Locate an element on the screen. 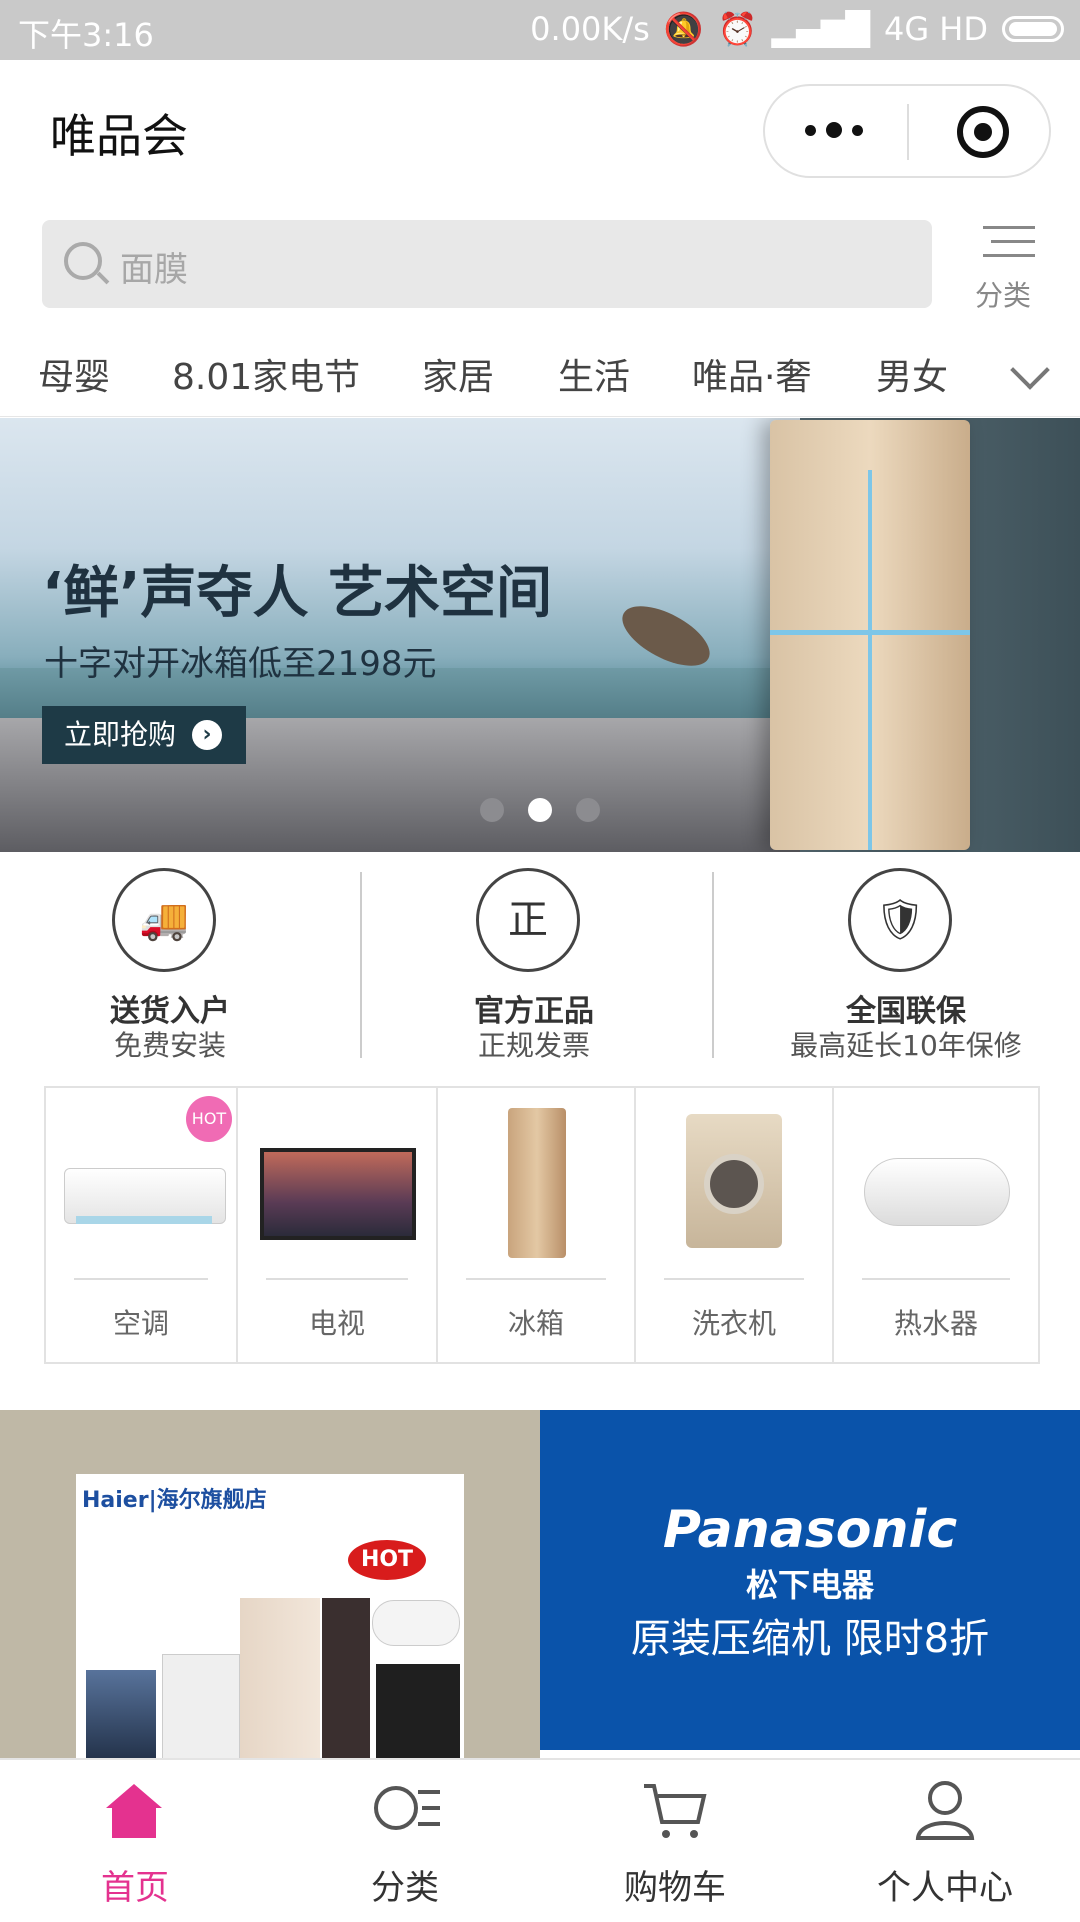  alarm-icon: ⏰ is located at coordinates (737, 29).